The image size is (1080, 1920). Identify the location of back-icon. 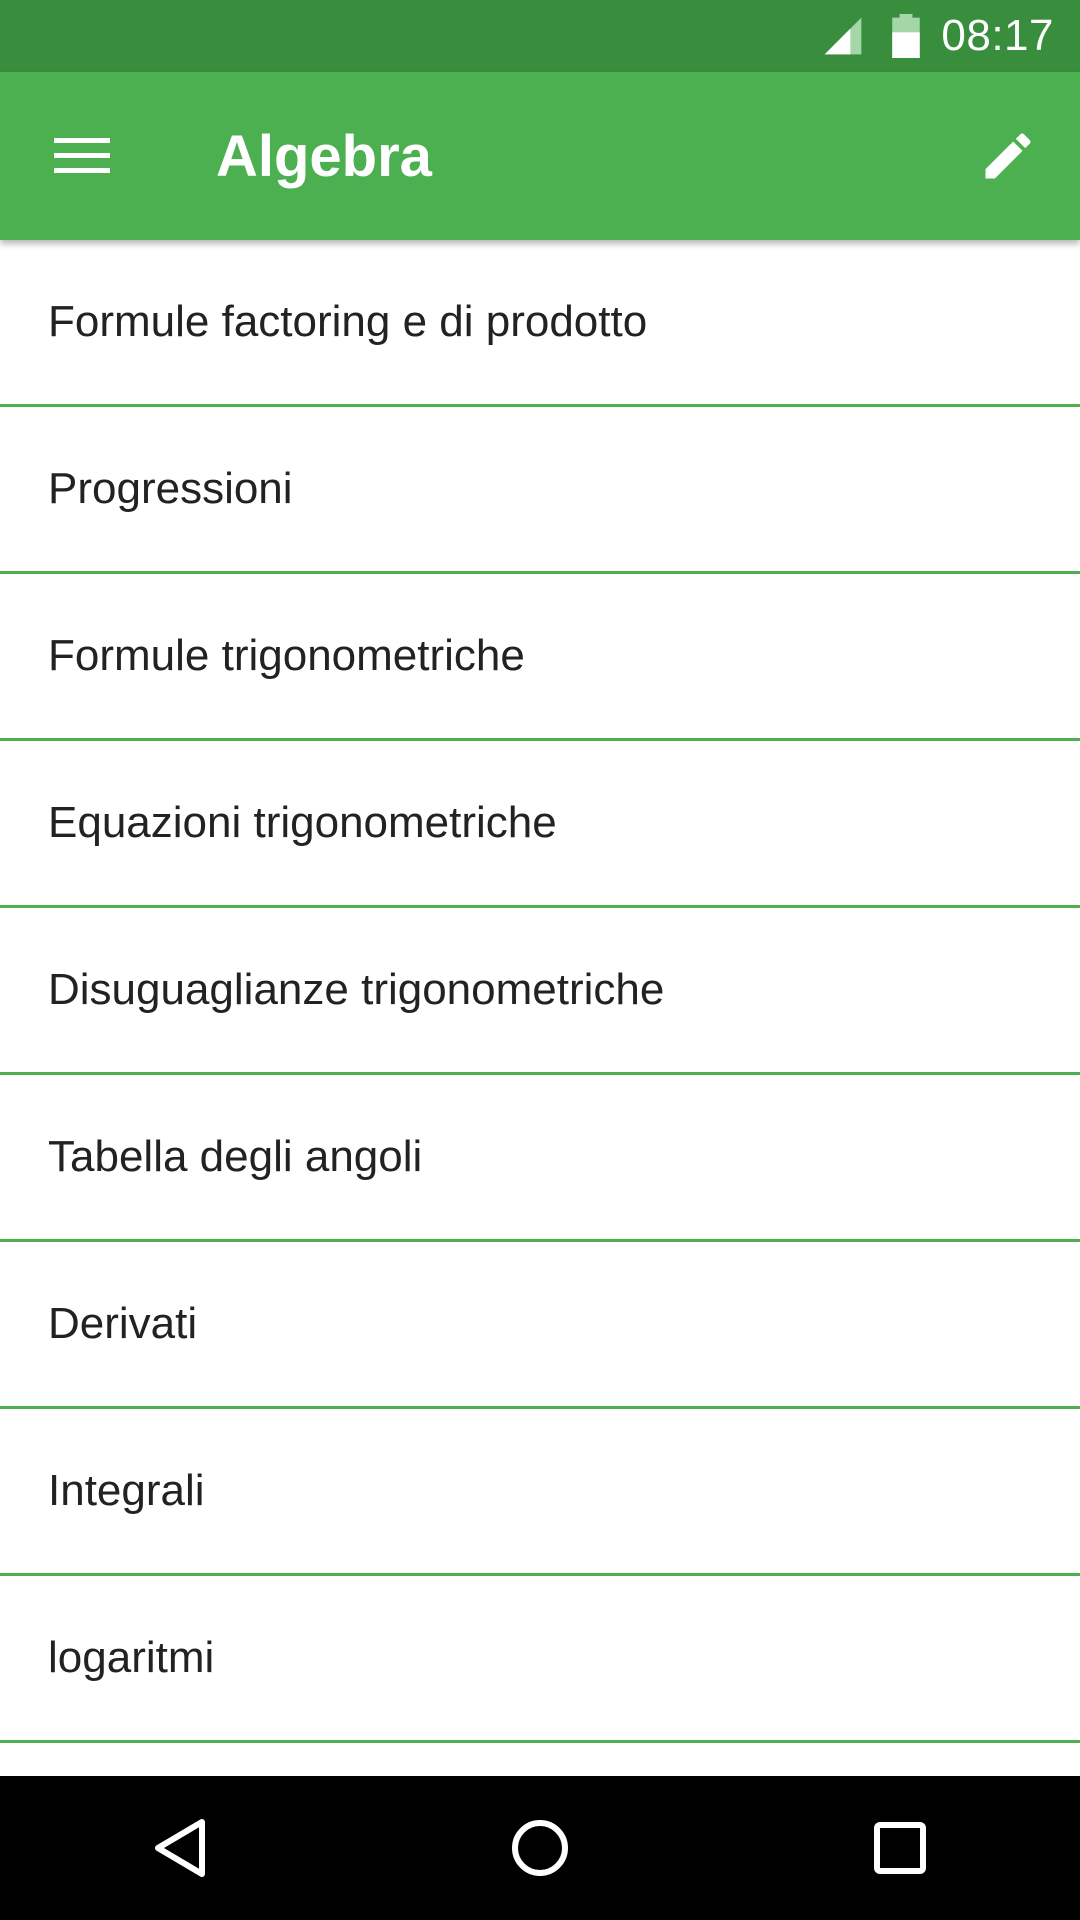
(180, 1848).